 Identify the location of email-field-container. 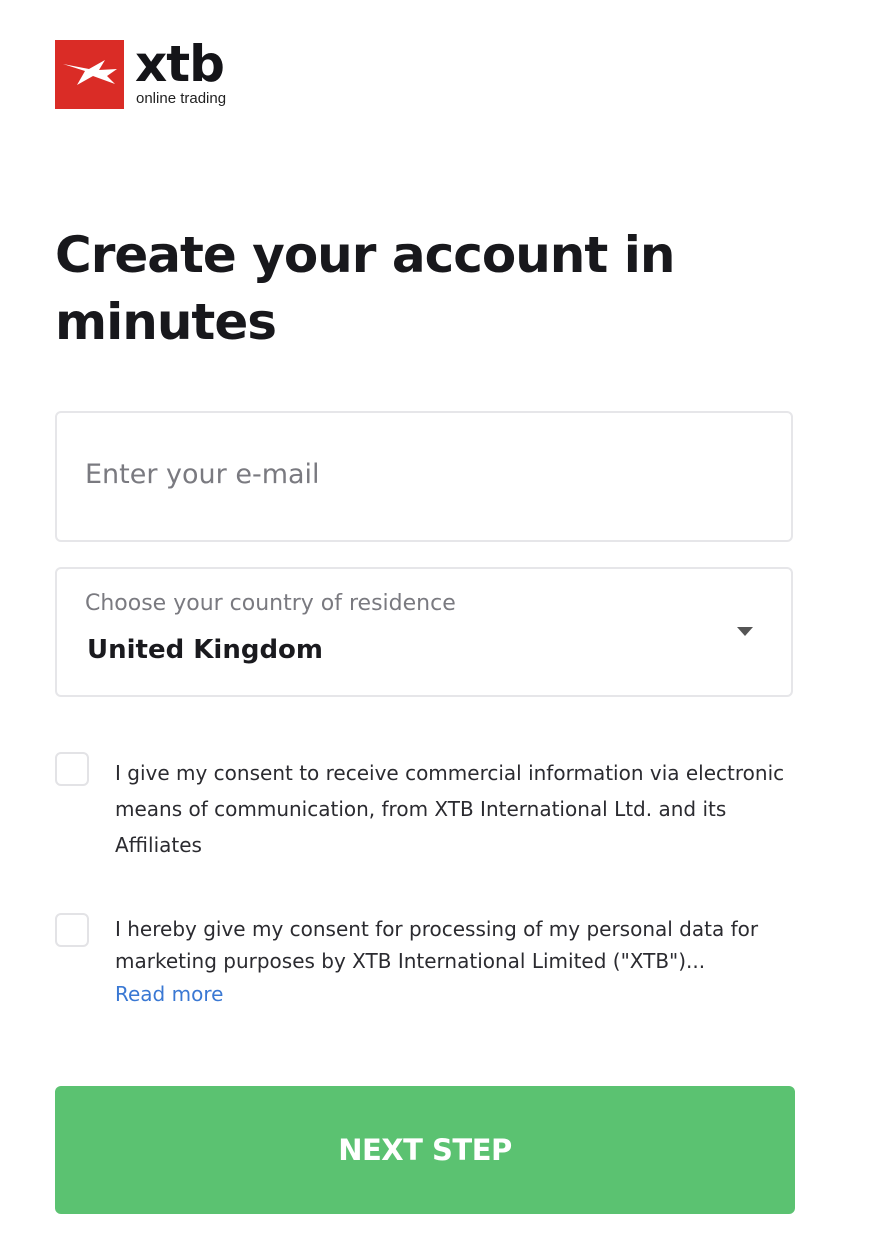
(424, 476).